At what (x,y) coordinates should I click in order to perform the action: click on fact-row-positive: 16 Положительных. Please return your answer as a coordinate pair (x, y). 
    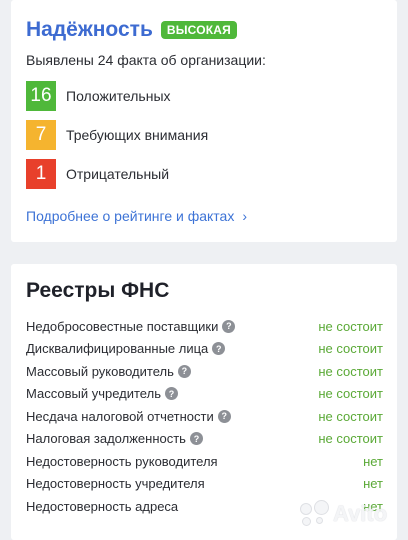
    Looking at the image, I should click on (98, 96).